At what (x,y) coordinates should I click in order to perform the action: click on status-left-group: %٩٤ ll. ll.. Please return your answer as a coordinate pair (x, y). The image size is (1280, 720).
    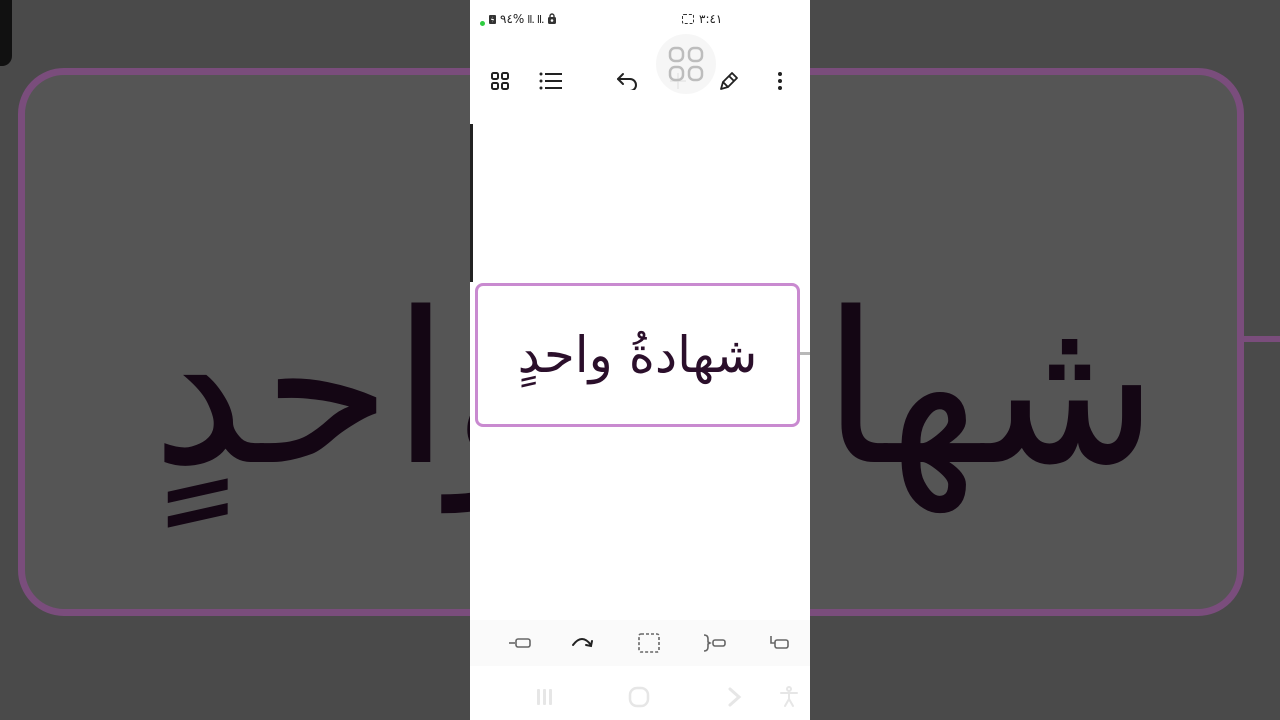
    Looking at the image, I should click on (518, 19).